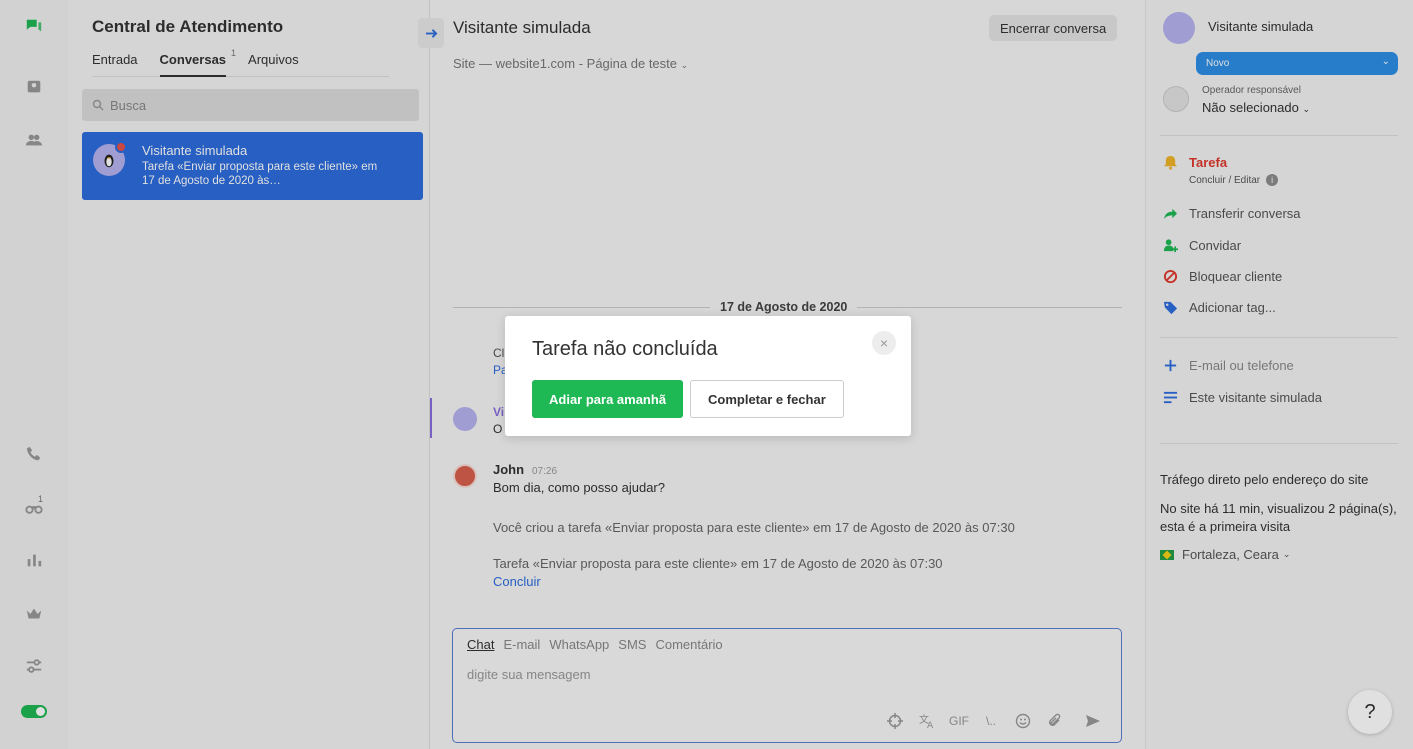  What do you see at coordinates (884, 343) in the screenshot?
I see `close-icon: ×` at bounding box center [884, 343].